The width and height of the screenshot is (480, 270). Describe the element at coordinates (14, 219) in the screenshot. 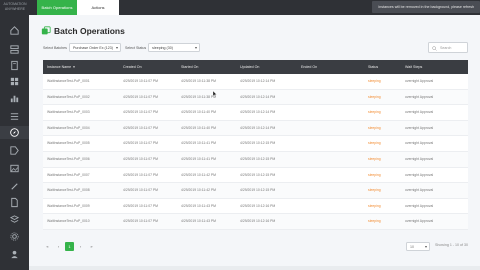

I see `layers-icon` at that location.